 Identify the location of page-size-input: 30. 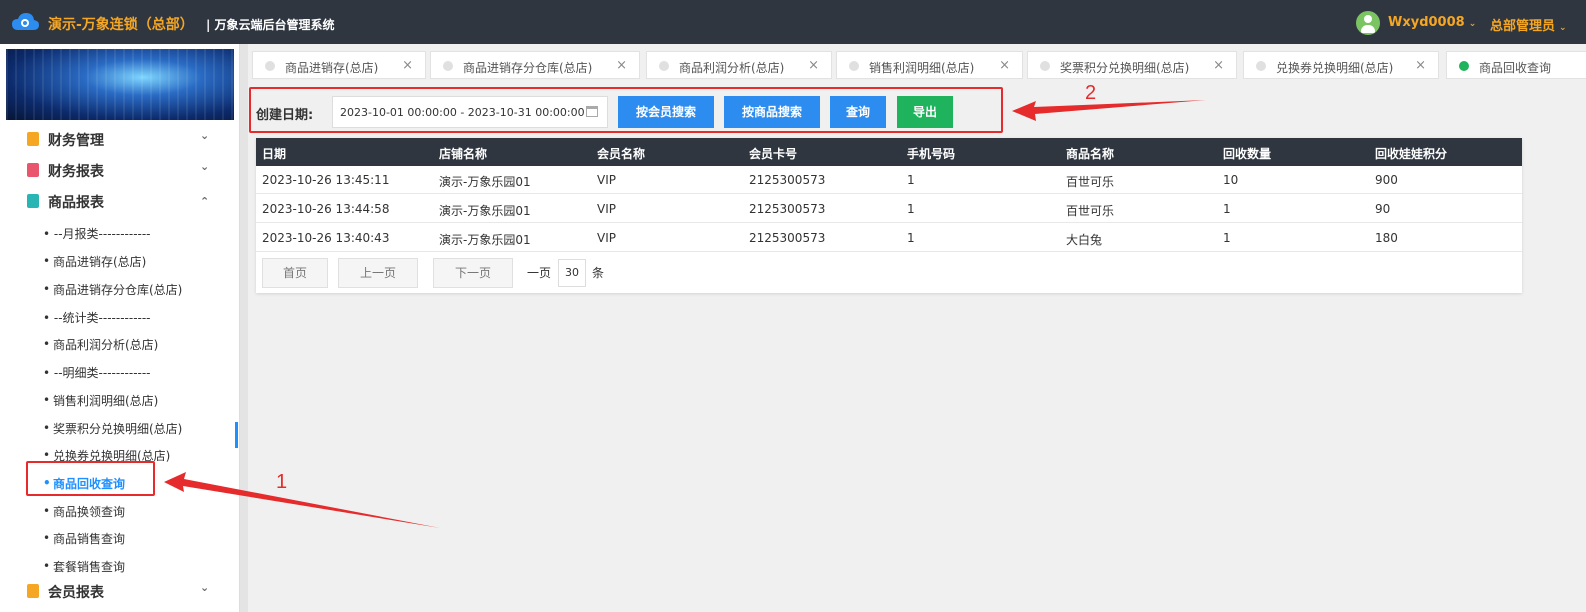
(572, 273).